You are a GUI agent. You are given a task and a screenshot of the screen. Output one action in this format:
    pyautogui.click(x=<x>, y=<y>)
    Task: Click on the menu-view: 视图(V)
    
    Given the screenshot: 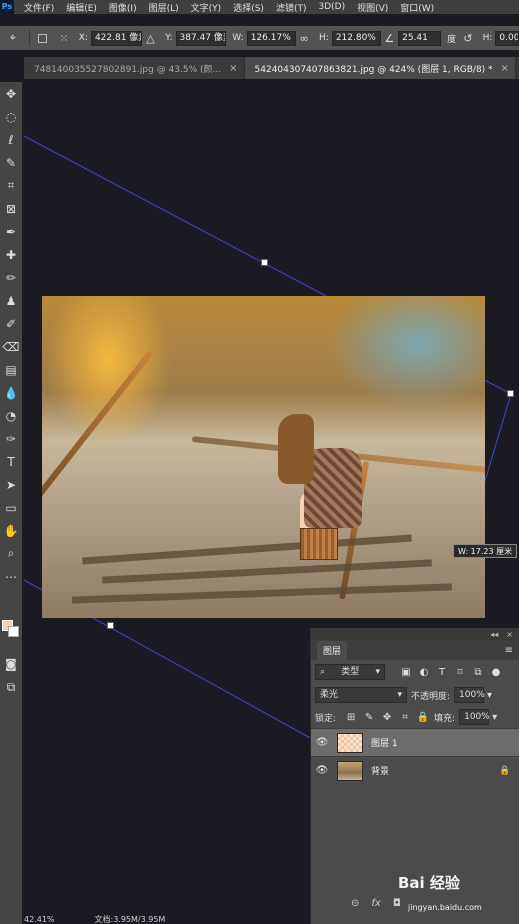 What is the action you would take?
    pyautogui.click(x=372, y=7)
    